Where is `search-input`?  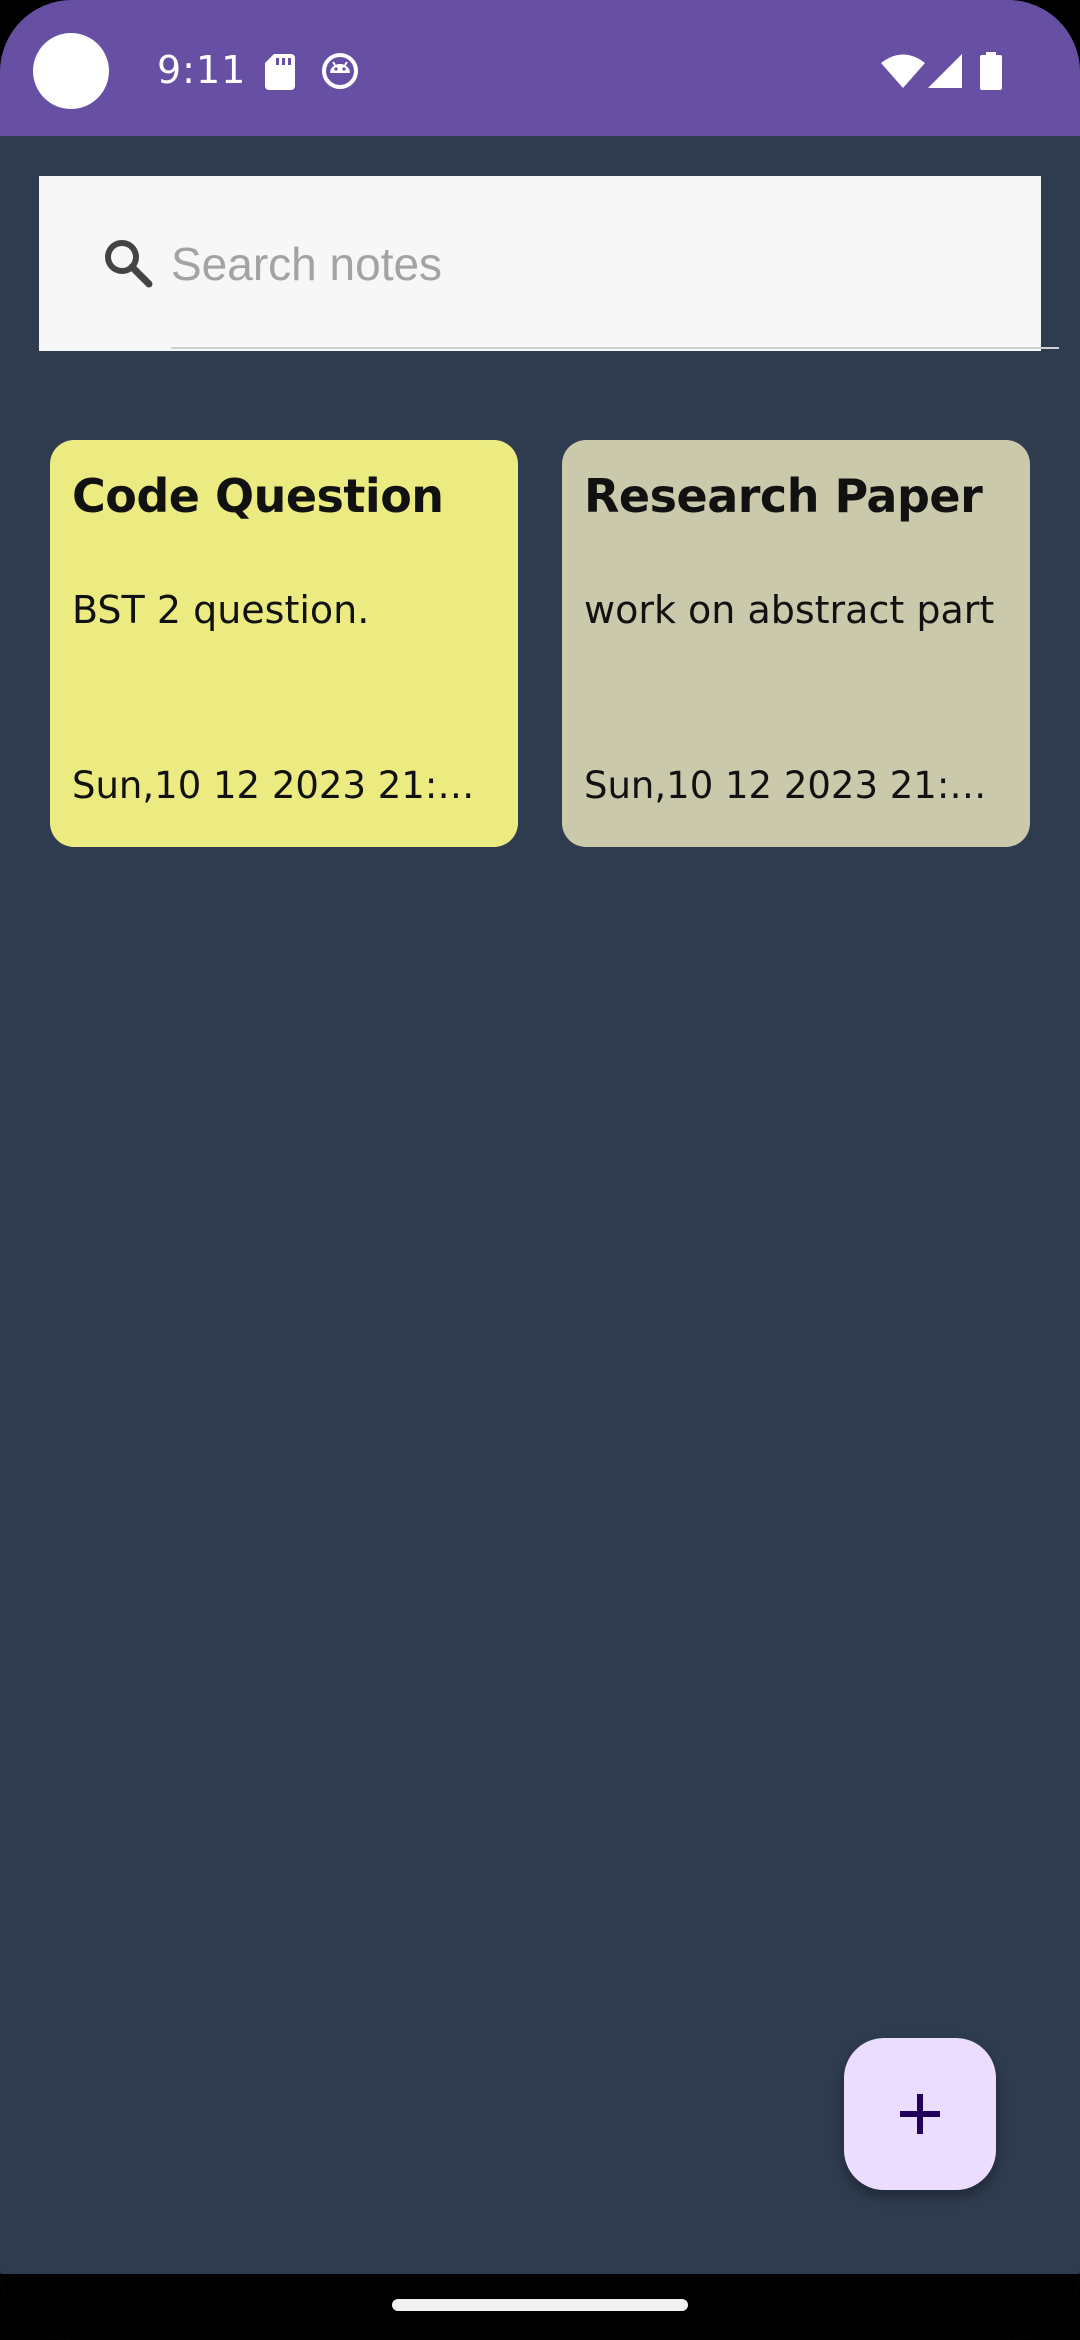
search-input is located at coordinates (529, 264).